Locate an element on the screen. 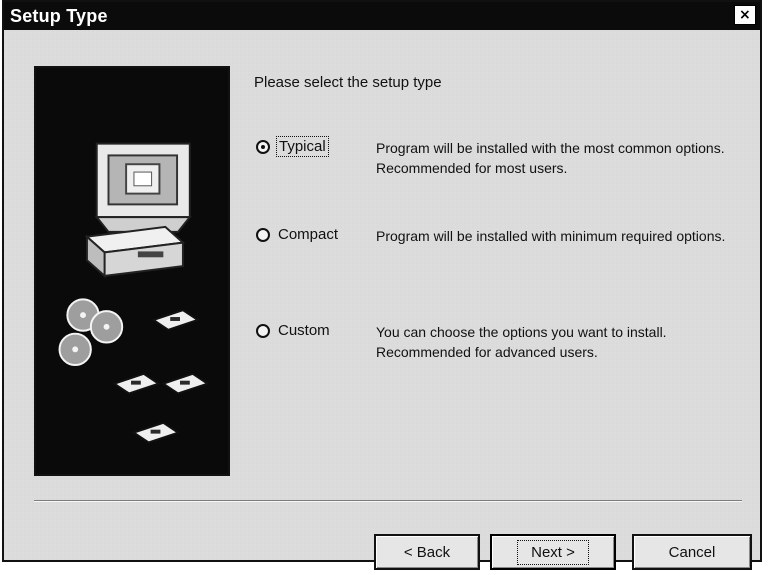  compact-radio is located at coordinates (263, 235).